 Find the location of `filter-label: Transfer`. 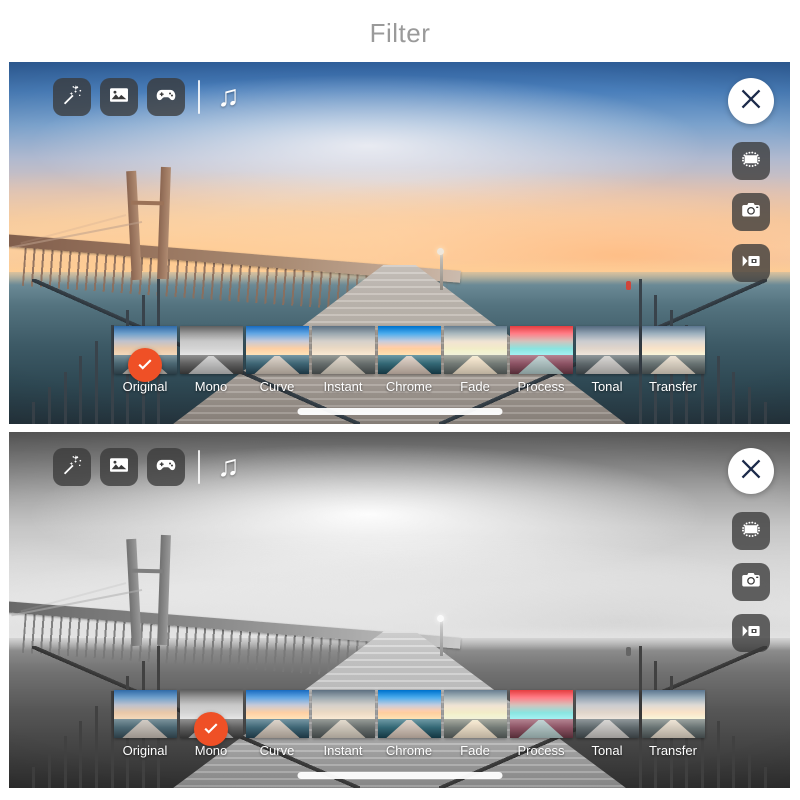

filter-label: Transfer is located at coordinates (673, 386).